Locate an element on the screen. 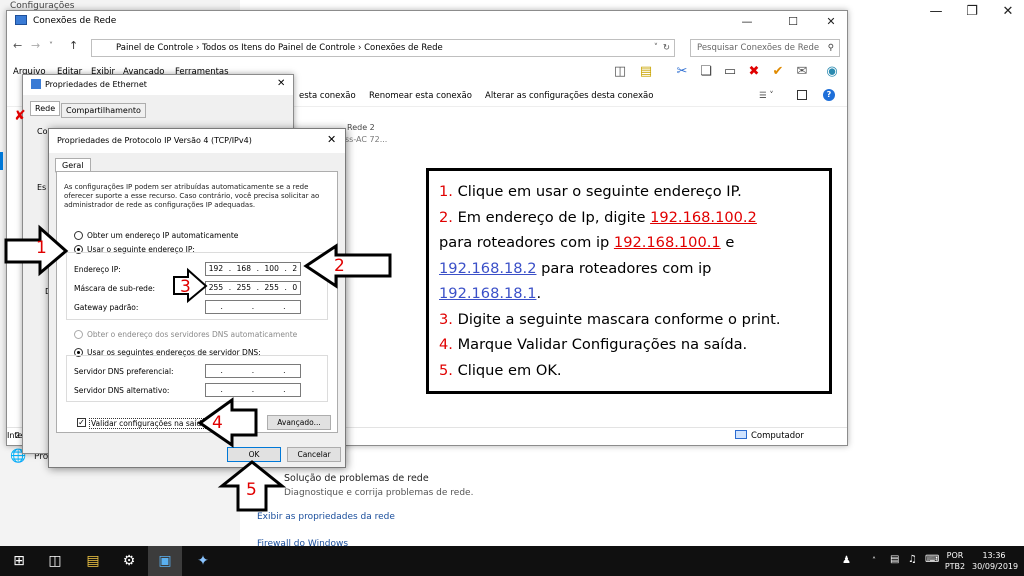 This screenshot has height=576, width=1024. step-number: 3. is located at coordinates (446, 319).